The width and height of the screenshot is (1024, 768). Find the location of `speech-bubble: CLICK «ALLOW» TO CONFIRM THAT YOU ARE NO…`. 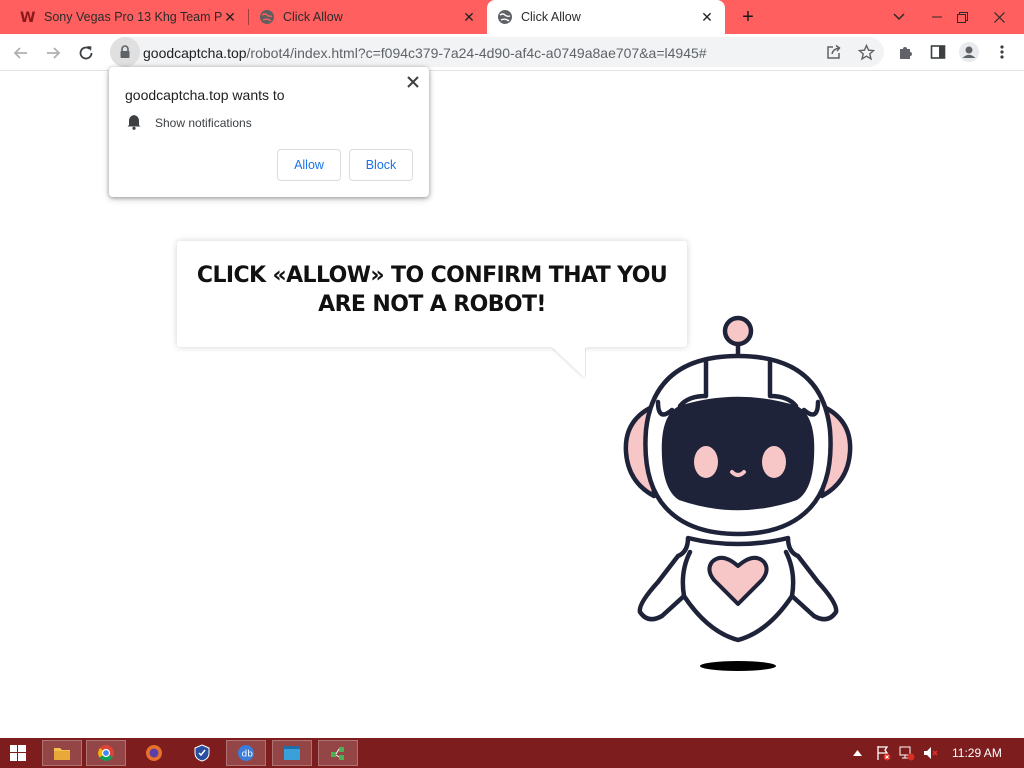

speech-bubble: CLICK «ALLOW» TO CONFIRM THAT YOU ARE NO… is located at coordinates (432, 294).